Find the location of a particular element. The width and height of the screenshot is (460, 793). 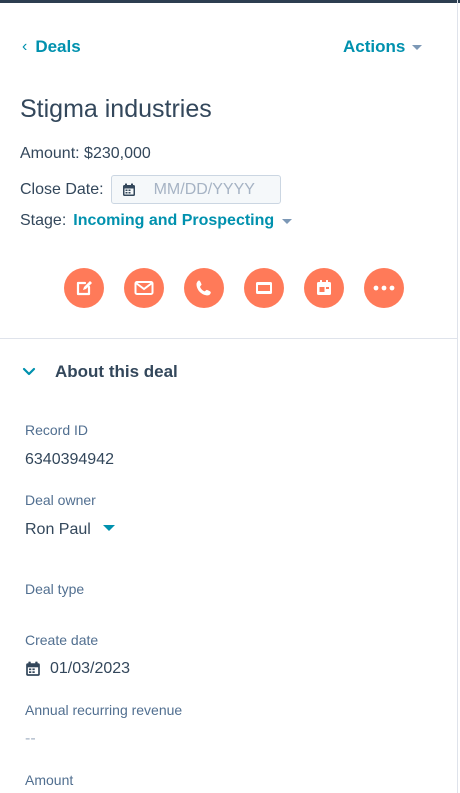

create-task-button is located at coordinates (324, 288).